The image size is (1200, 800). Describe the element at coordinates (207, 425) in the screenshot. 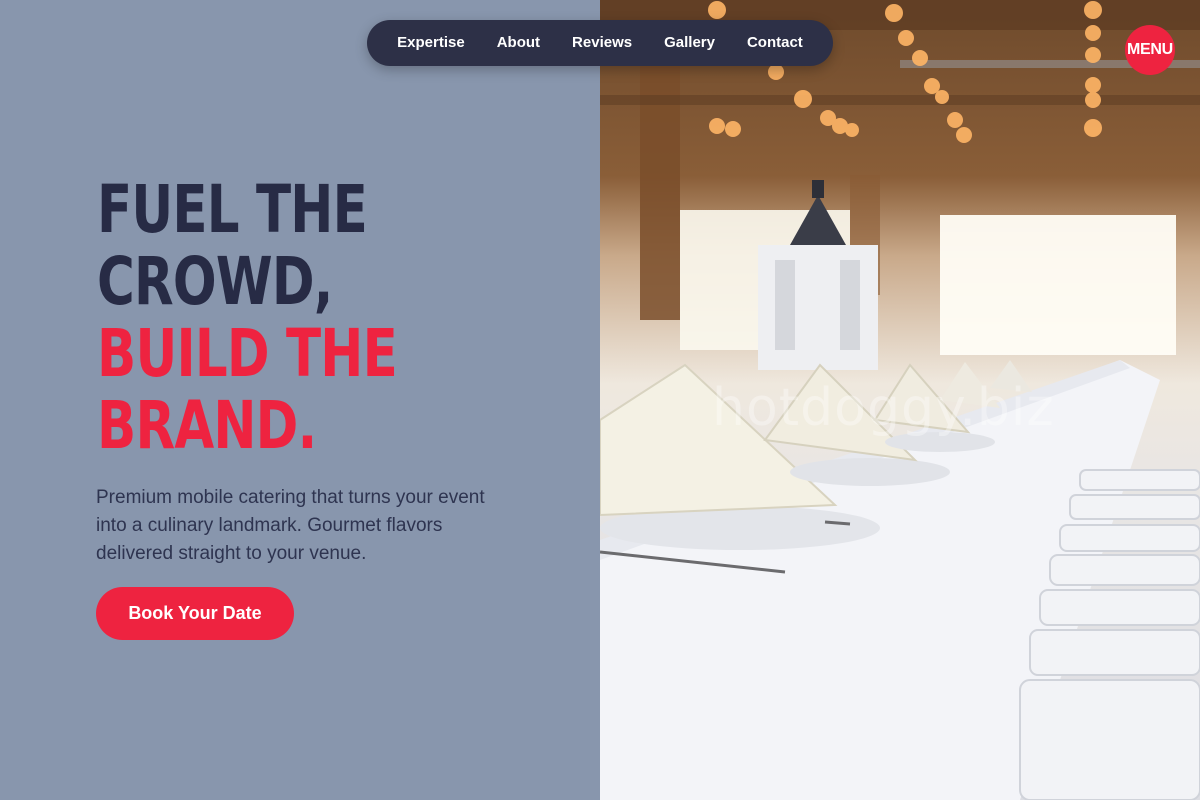

I see `headline-line-4: BRAND.` at that location.